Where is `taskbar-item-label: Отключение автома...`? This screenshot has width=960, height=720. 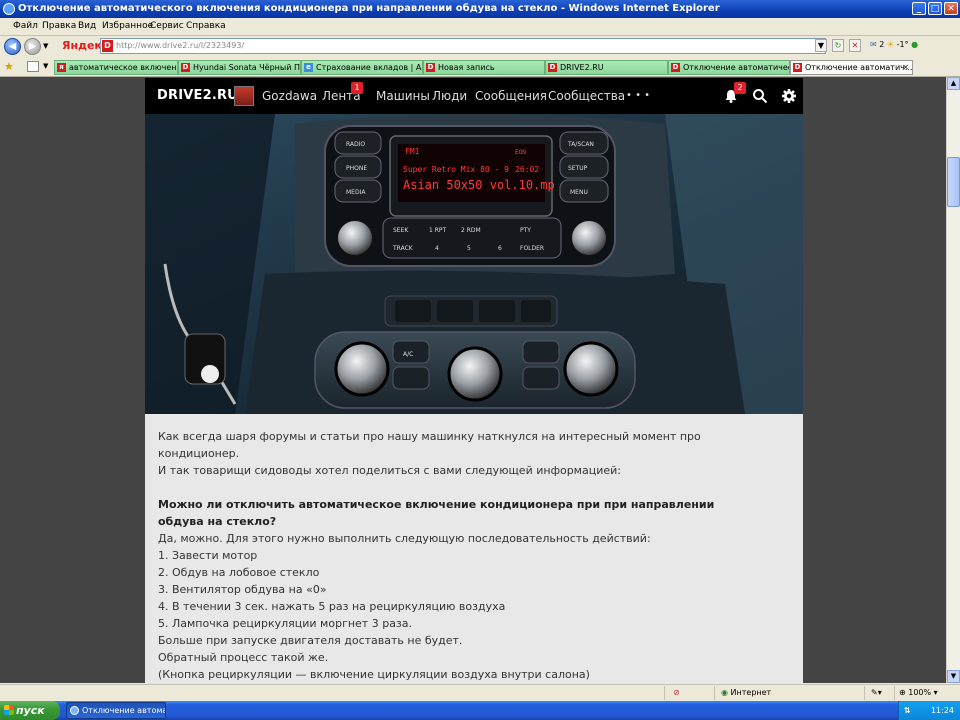 taskbar-item-label: Отключение автома... is located at coordinates (124, 710).